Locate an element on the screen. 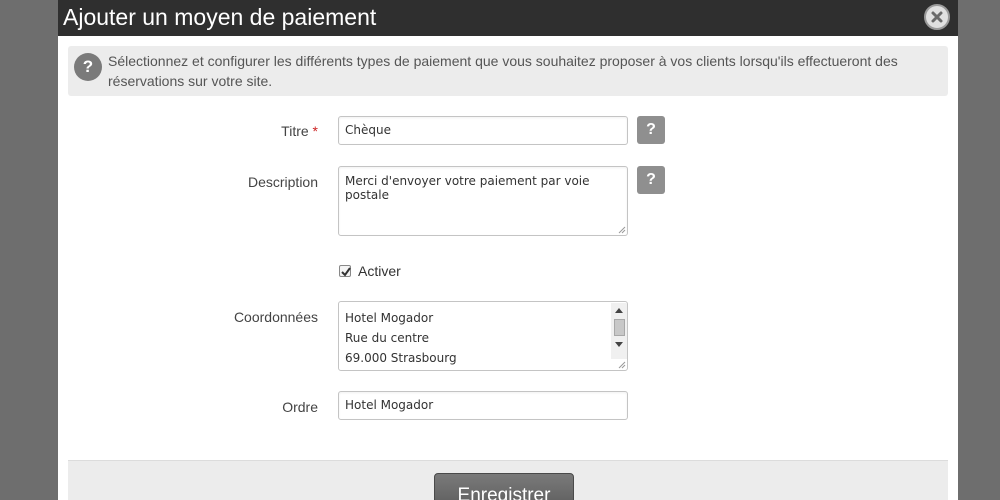 The image size is (1000, 500). titre-label: Titre * is located at coordinates (218, 131).